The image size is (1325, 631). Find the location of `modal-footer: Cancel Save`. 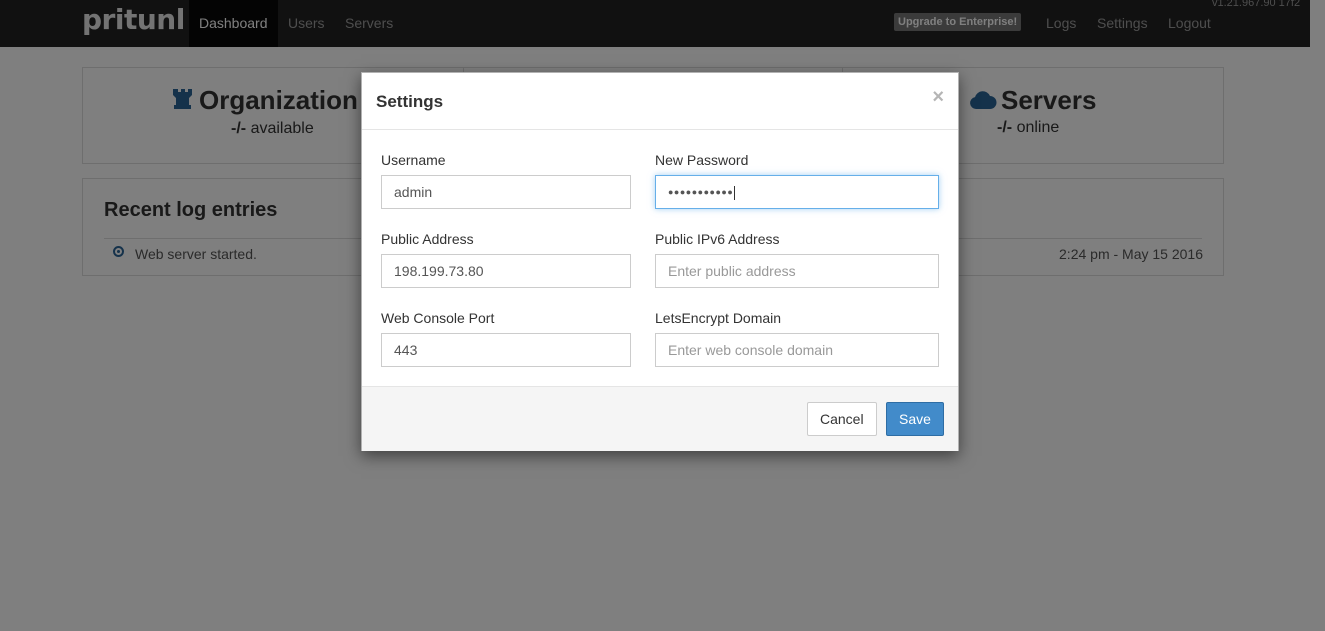

modal-footer: Cancel Save is located at coordinates (660, 418).